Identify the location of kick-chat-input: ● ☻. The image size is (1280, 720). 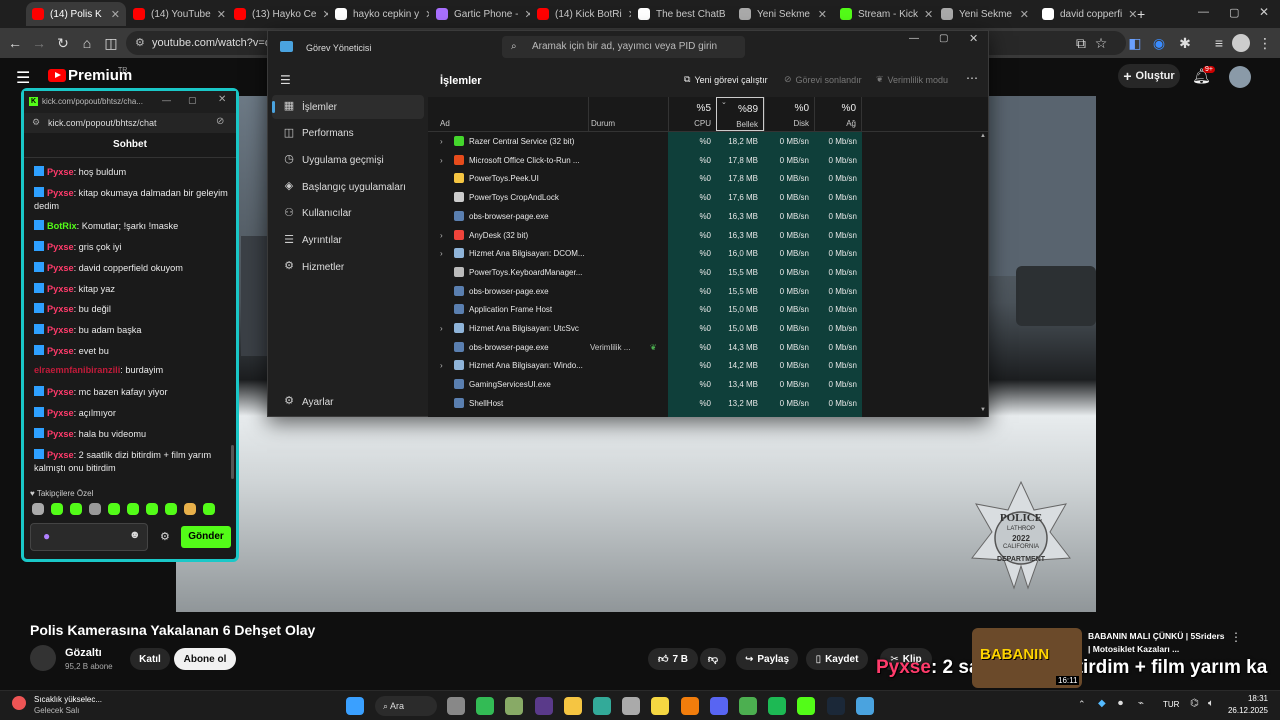
(89, 537).